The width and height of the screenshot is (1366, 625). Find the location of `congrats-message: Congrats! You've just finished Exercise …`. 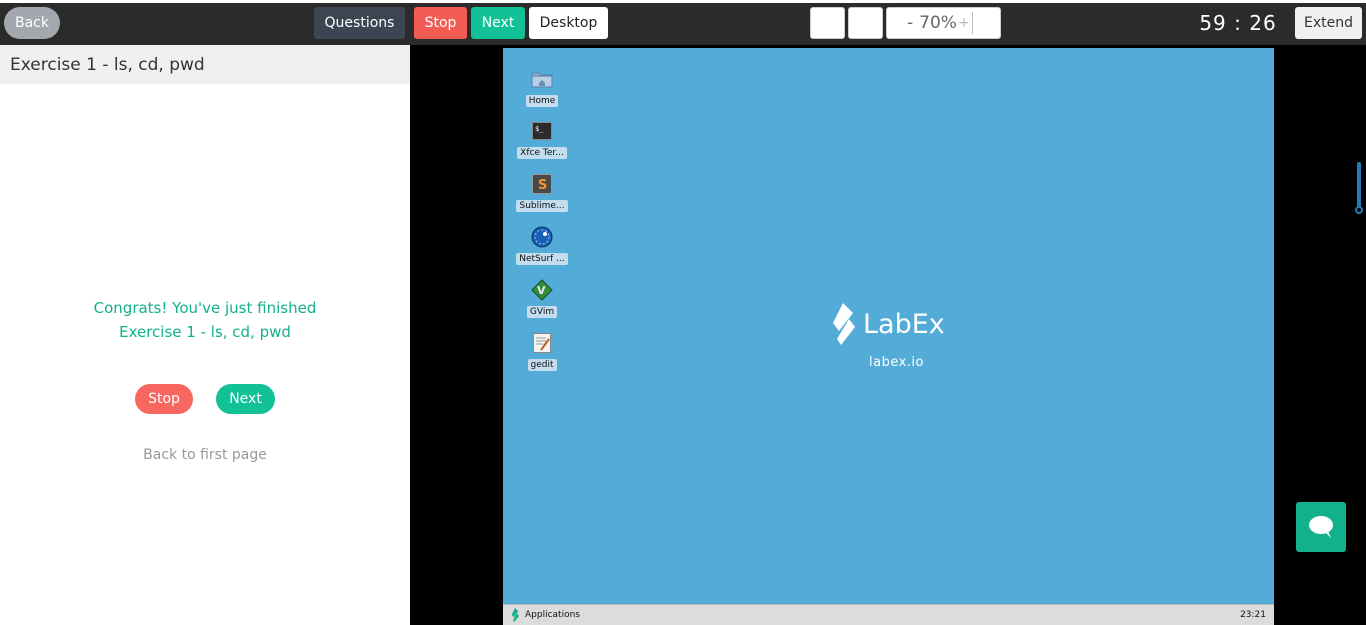

congrats-message: Congrats! You've just finished Exercise … is located at coordinates (205, 320).